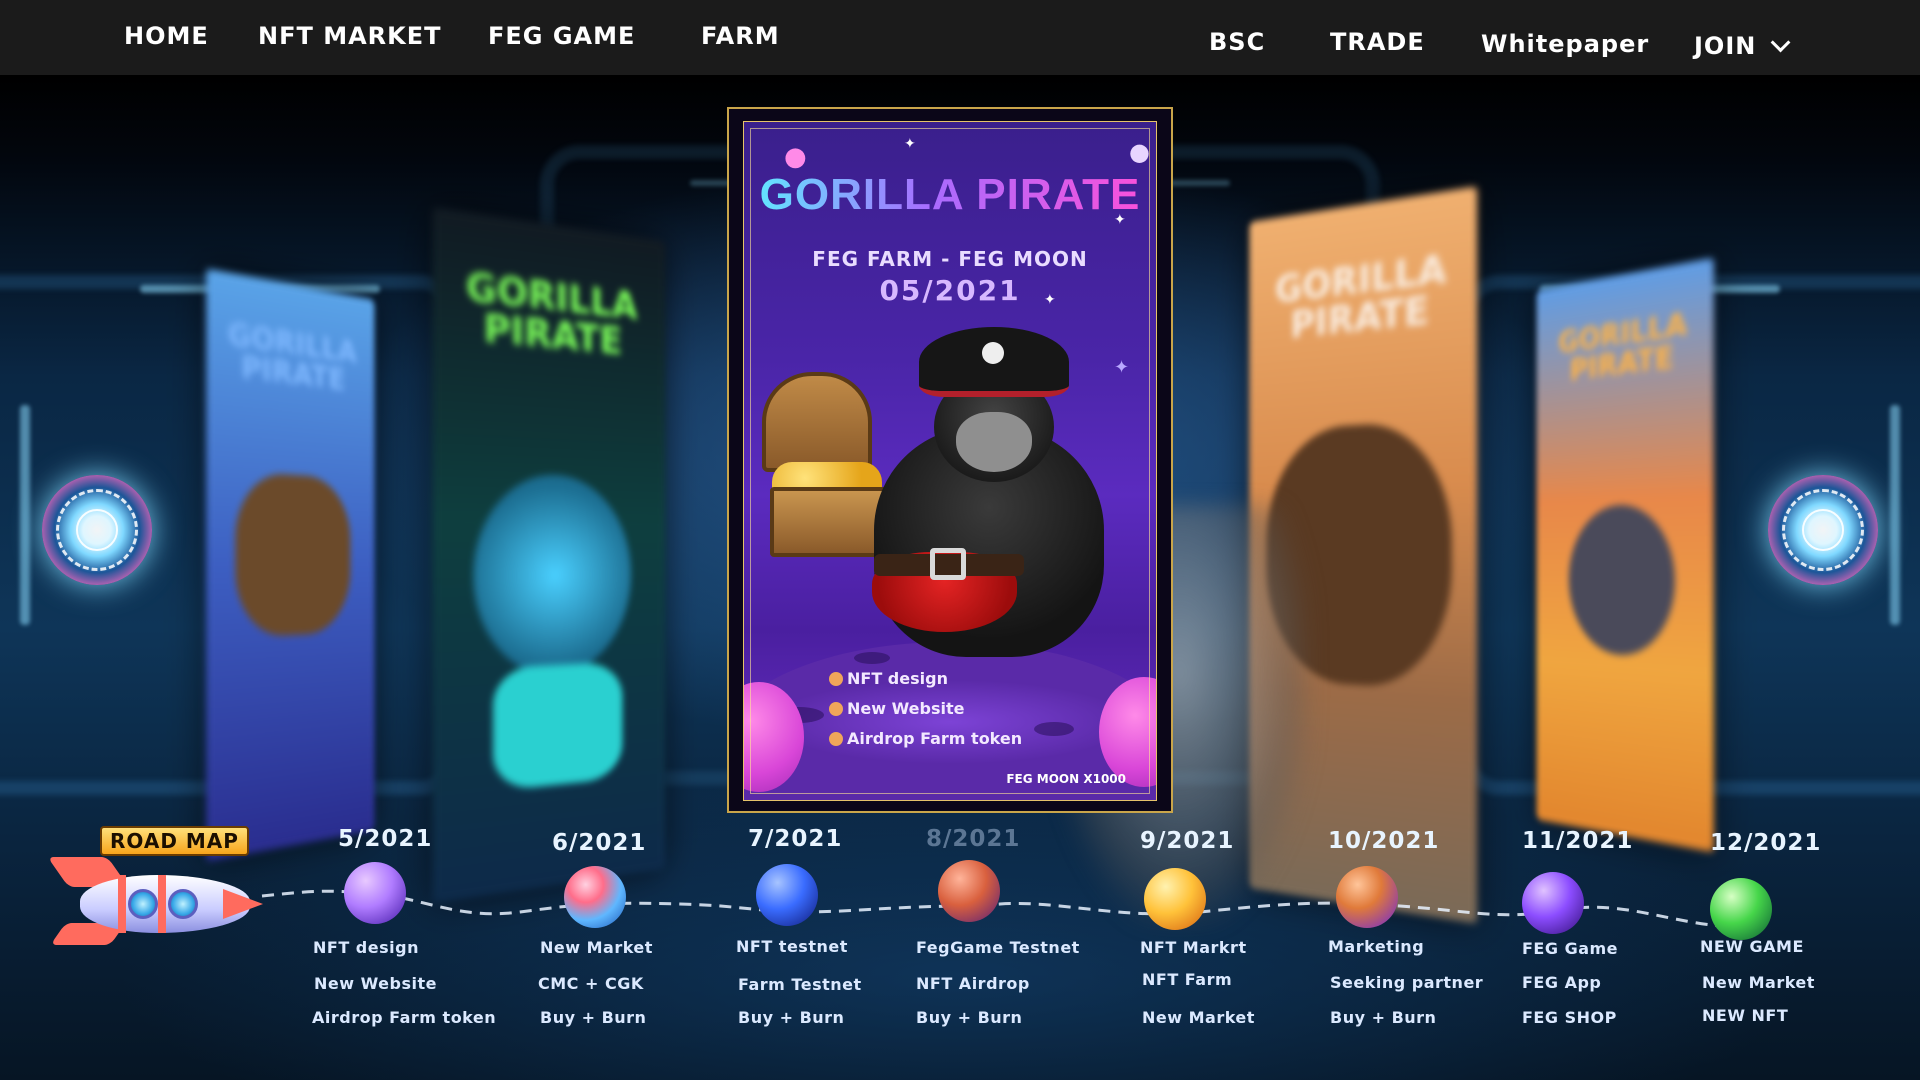 The image size is (1920, 1080). I want to click on nav-home: HOME, so click(166, 37).